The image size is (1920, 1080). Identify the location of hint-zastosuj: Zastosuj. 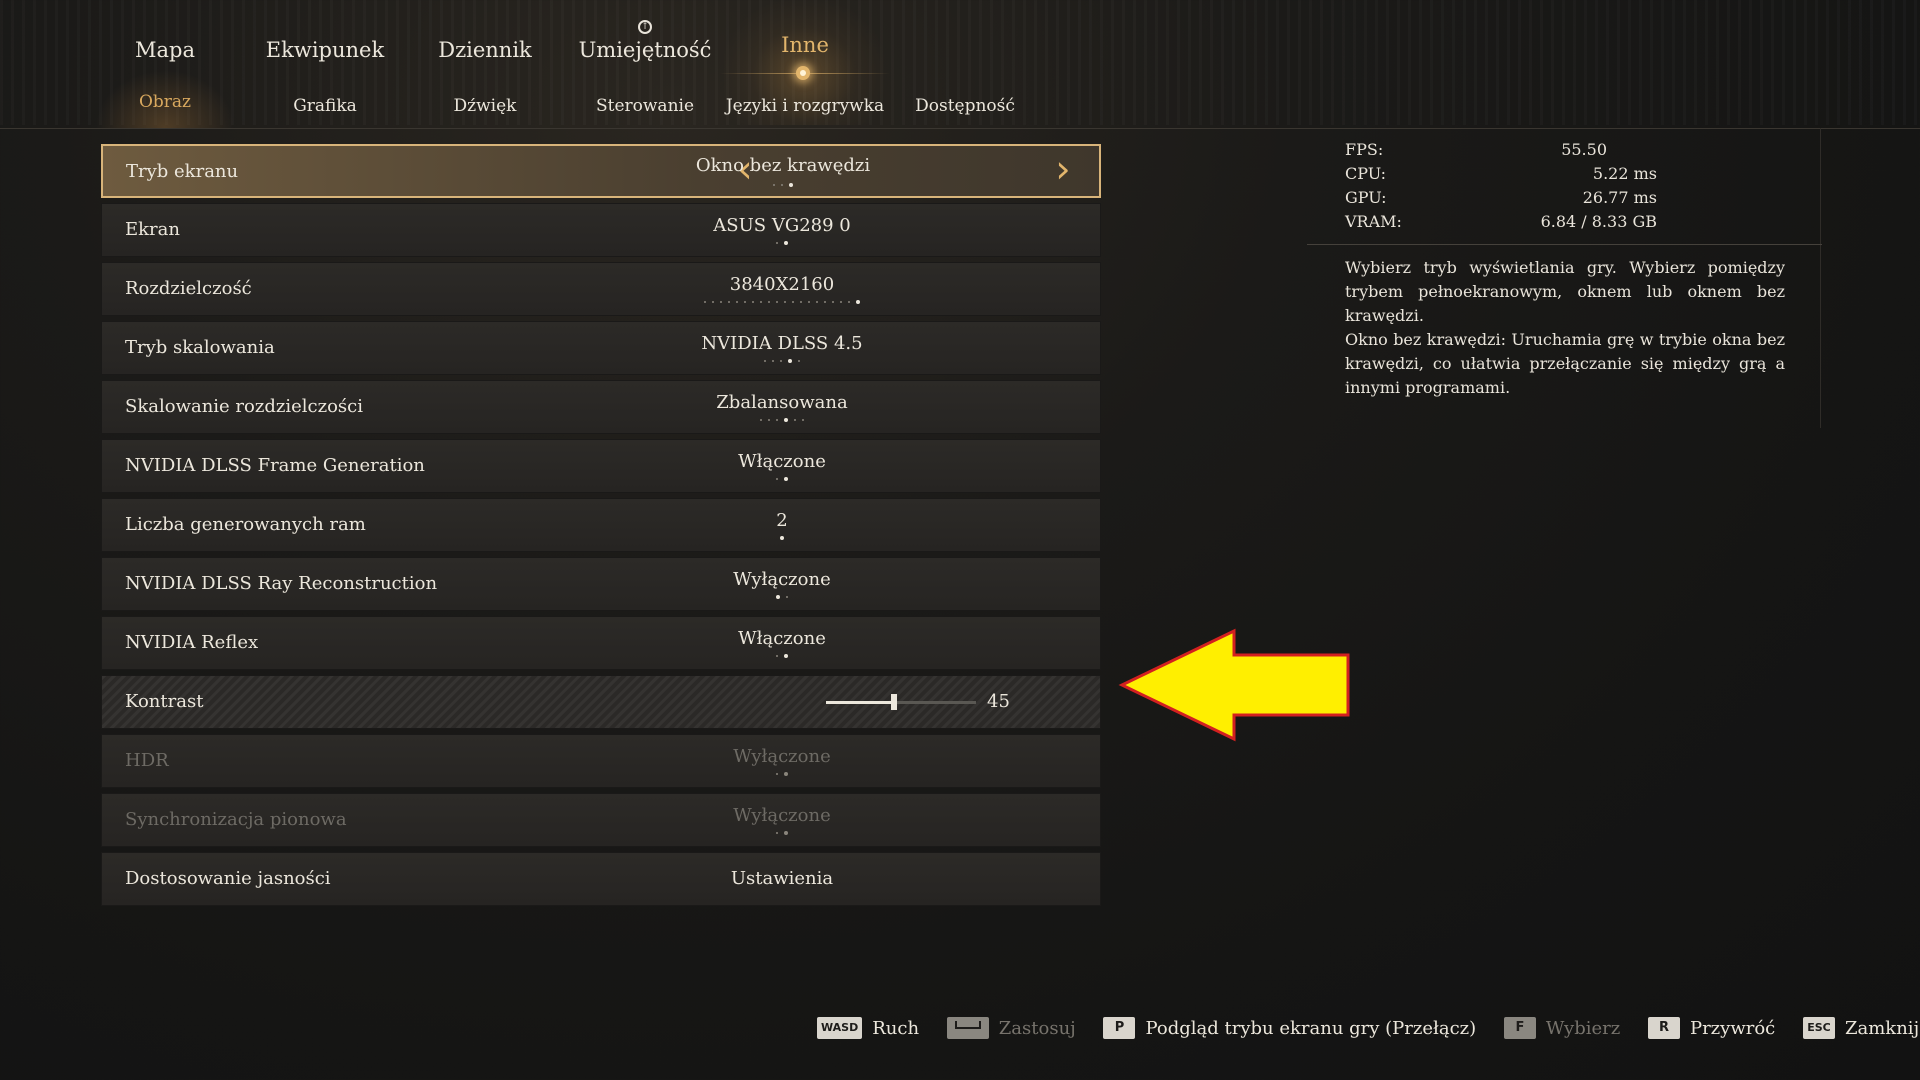
(1011, 1028).